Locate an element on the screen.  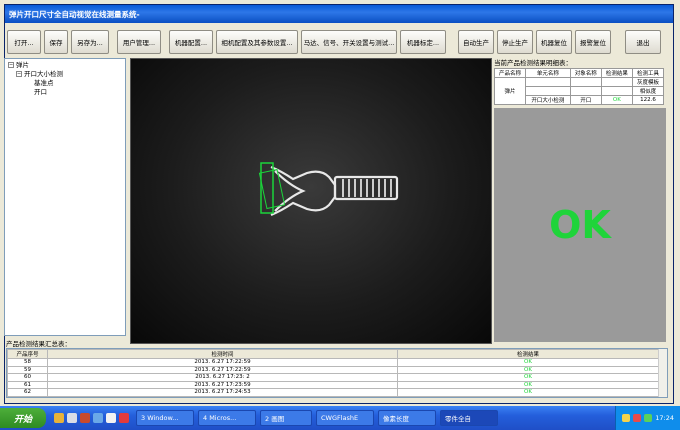
tree-root-label: 弹片 is located at coordinates (22, 65).